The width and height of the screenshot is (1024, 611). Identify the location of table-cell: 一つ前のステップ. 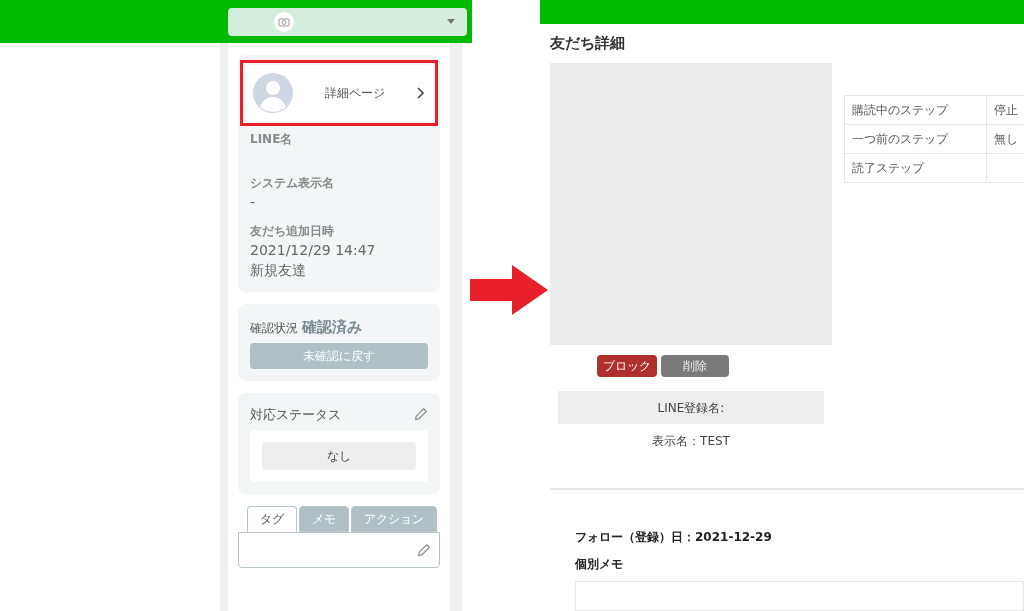
(915, 139).